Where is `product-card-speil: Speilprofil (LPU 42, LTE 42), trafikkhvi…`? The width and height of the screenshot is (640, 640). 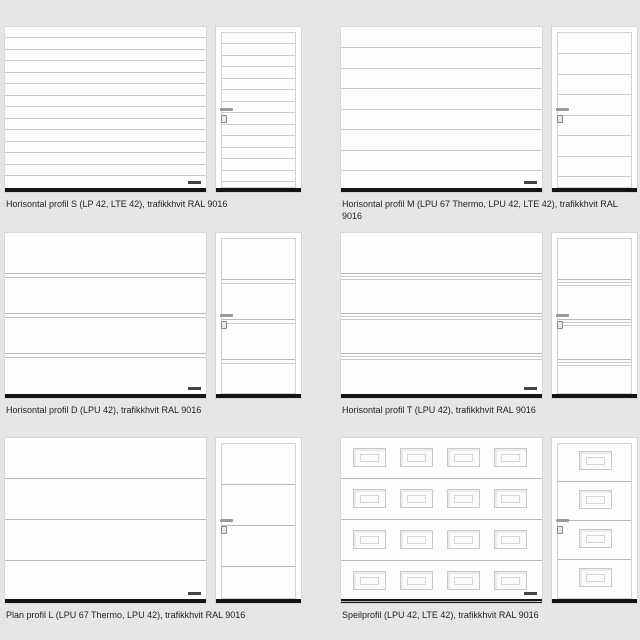
product-card-speil: Speilprofil (LPU 42, LTE 42), trafikkhvi… is located at coordinates (489, 535).